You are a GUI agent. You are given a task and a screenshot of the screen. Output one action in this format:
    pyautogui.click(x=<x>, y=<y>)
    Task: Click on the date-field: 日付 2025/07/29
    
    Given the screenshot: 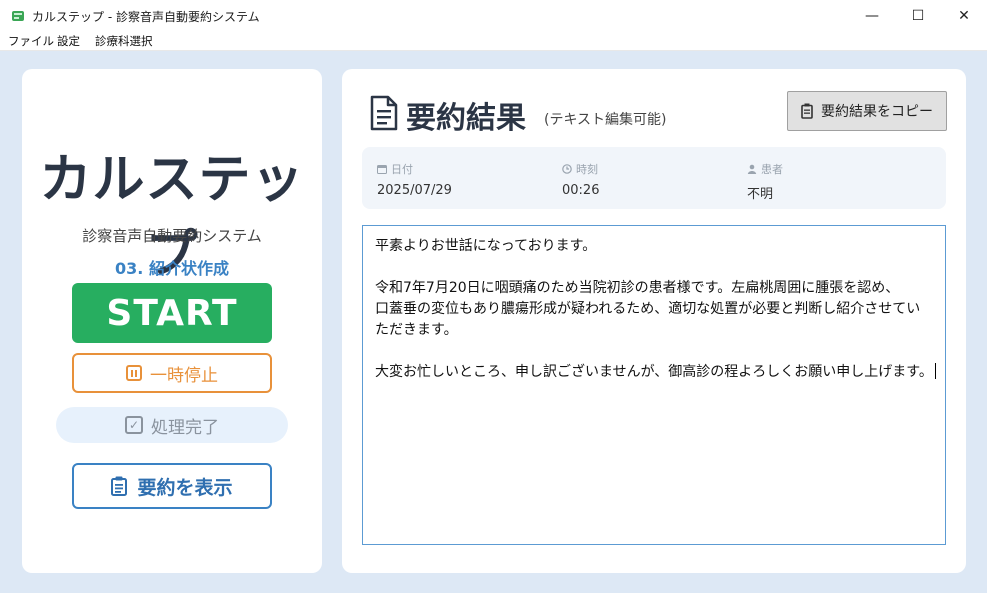 What is the action you would take?
    pyautogui.click(x=414, y=179)
    